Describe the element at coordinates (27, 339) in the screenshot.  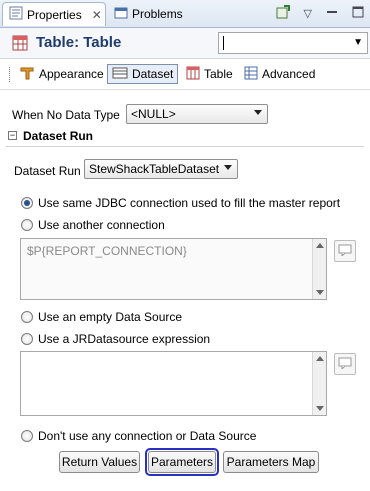
I see `radio-jrdatasource` at that location.